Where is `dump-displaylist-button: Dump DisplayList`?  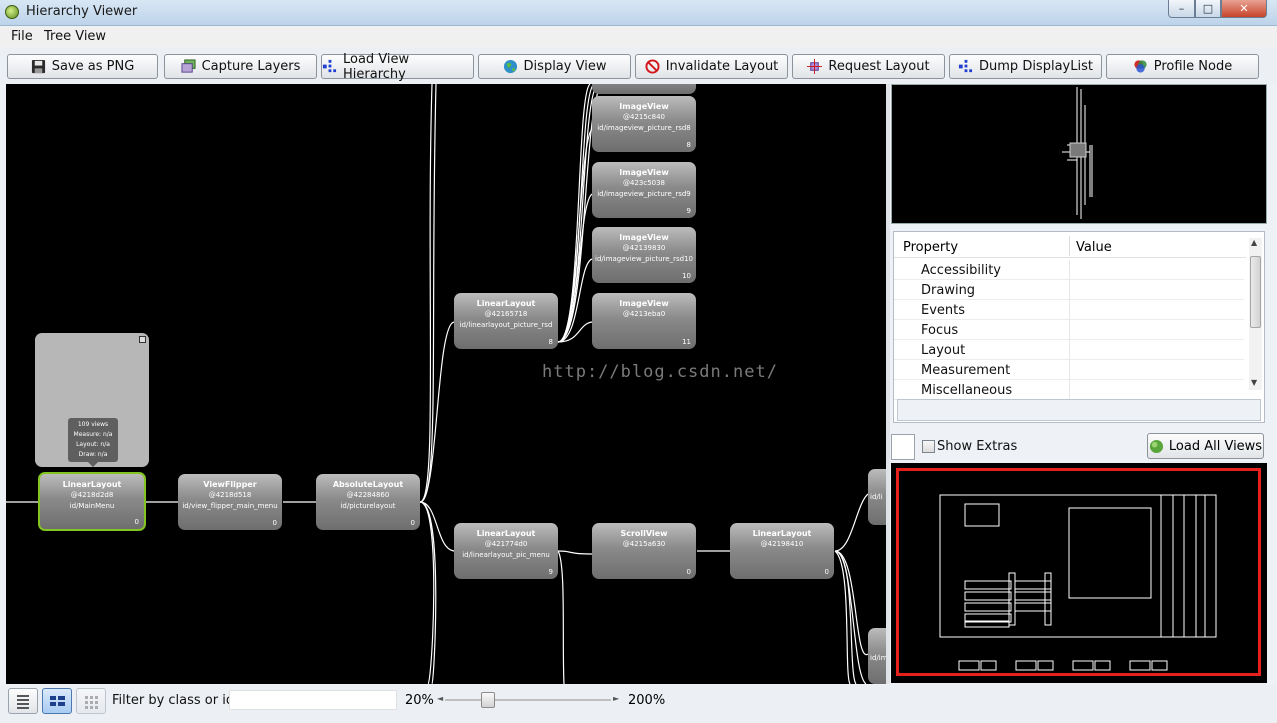
dump-displaylist-button: Dump DisplayList is located at coordinates (1025, 66).